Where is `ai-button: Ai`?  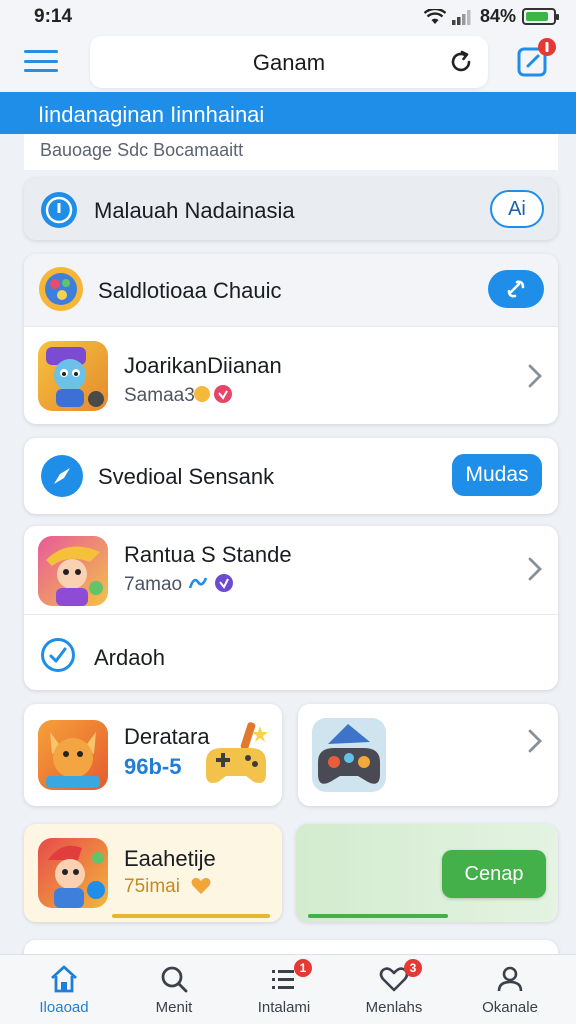
ai-button: Ai is located at coordinates (517, 209).